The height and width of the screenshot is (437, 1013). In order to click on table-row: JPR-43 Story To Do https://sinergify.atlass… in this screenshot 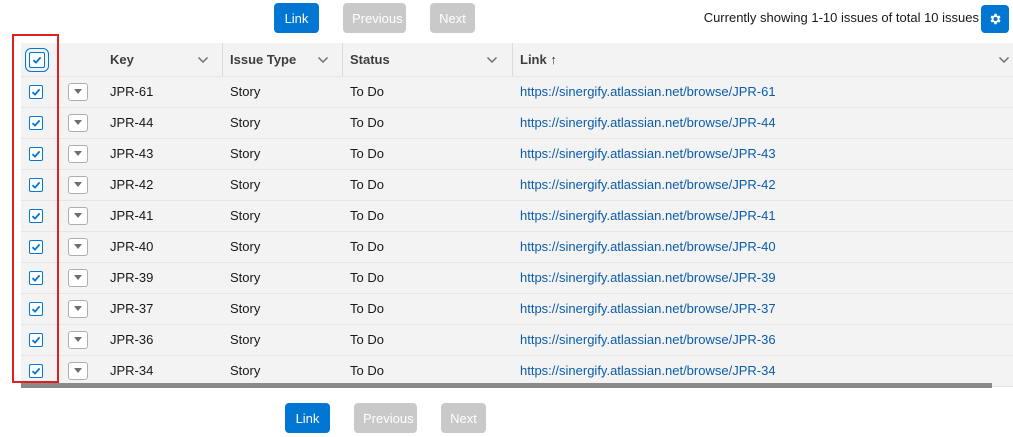, I will do `click(517, 154)`.